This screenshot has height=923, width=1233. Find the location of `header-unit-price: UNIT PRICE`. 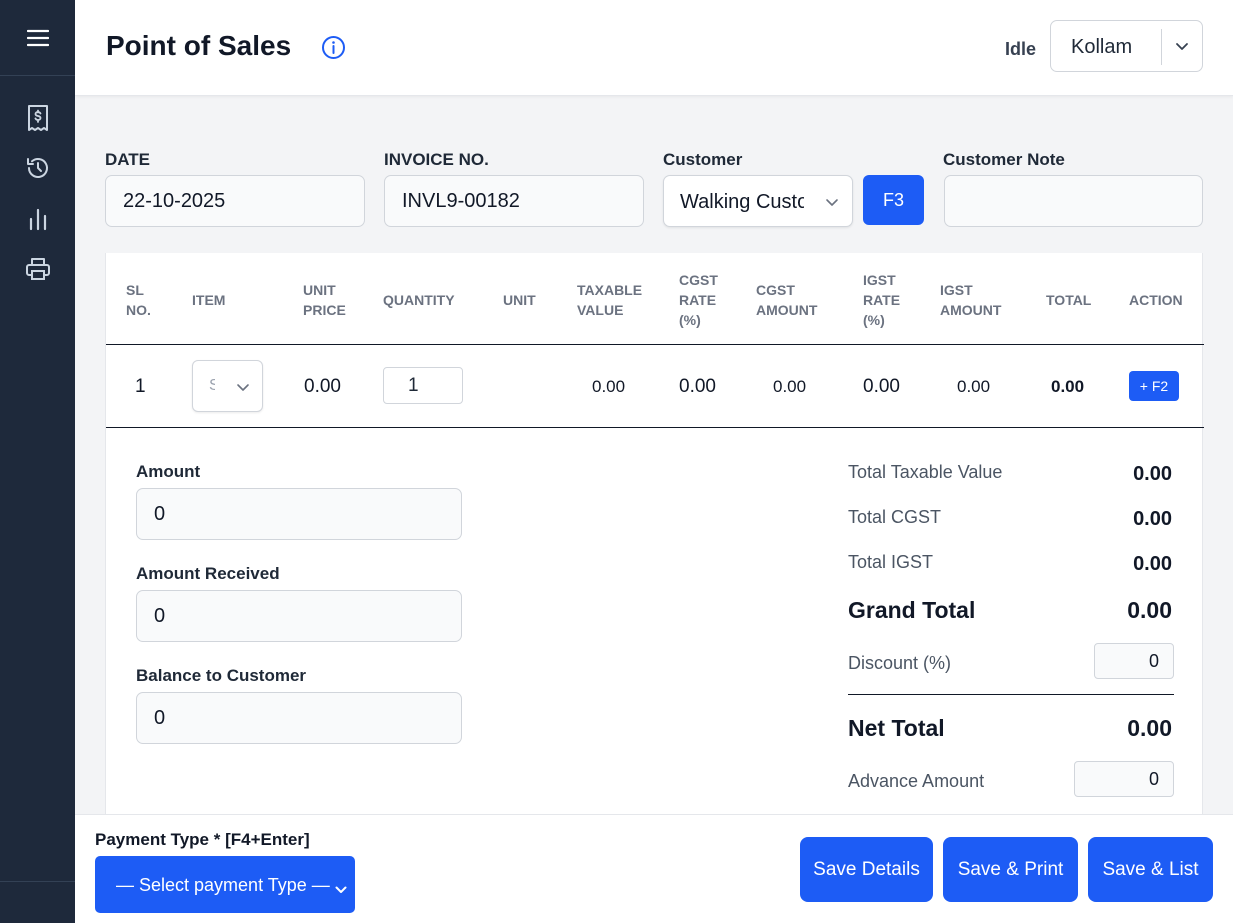

header-unit-price: UNIT PRICE is located at coordinates (324, 300).